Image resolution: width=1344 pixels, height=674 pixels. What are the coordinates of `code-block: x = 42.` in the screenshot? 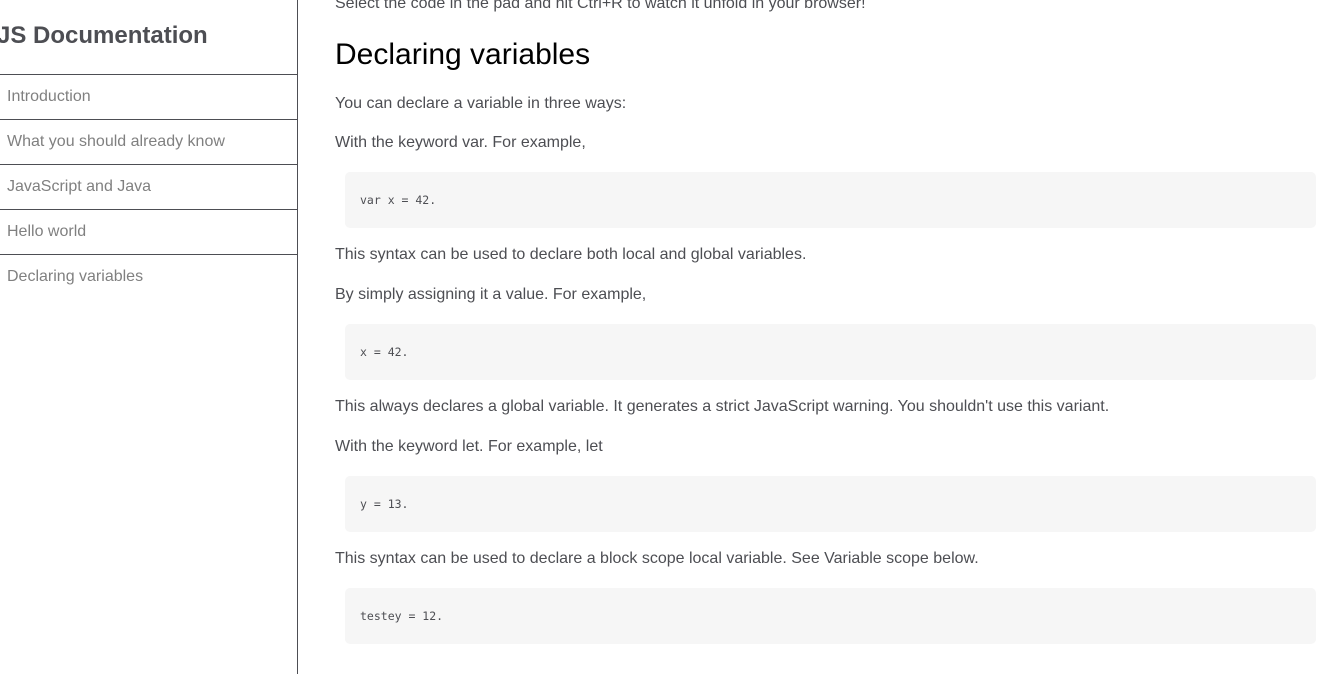 It's located at (830, 352).